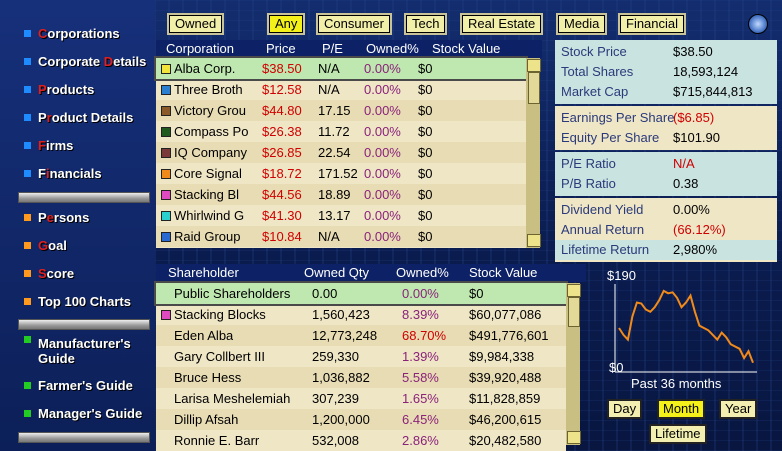 This screenshot has width=782, height=451. What do you see at coordinates (341, 419) in the screenshot?
I see `shareholder-qty: 1,200,000` at bounding box center [341, 419].